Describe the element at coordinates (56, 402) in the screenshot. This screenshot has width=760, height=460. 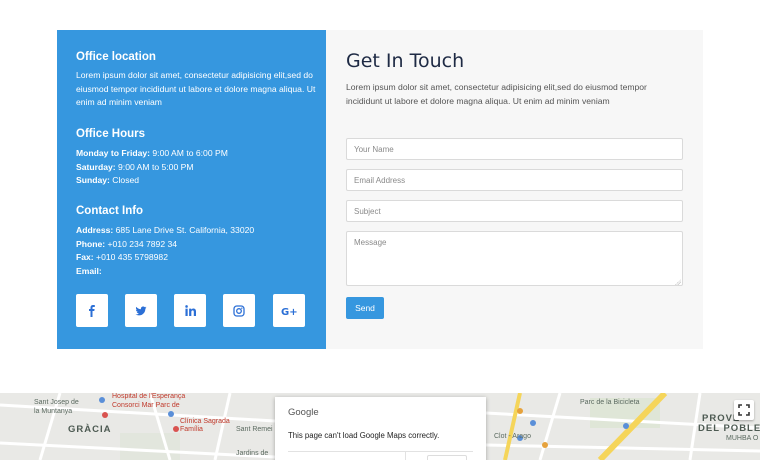
I see `map-label: Sant Josep de` at that location.